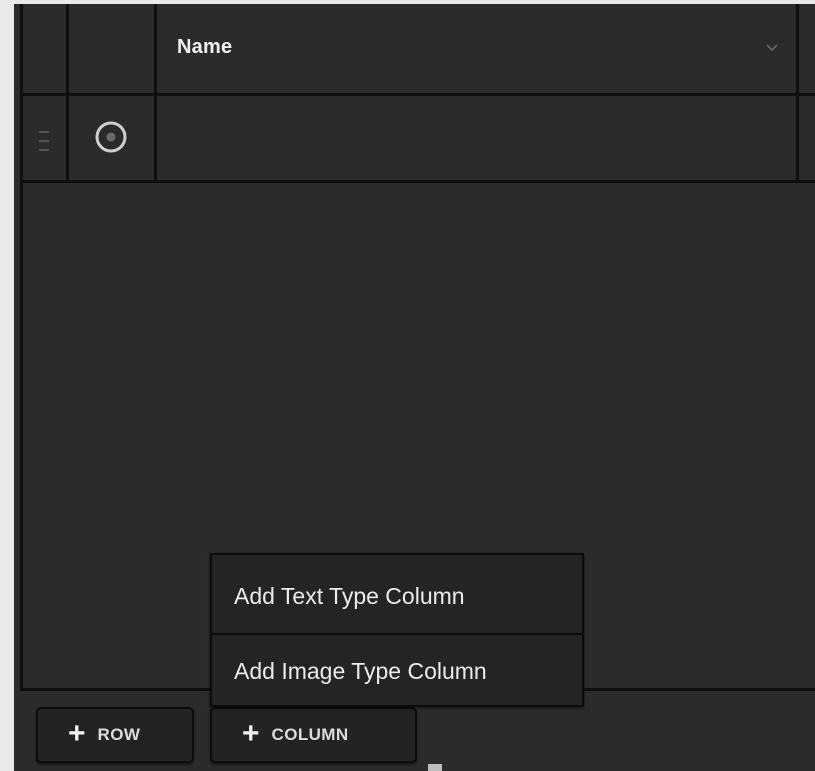 The image size is (815, 771). Describe the element at coordinates (119, 734) in the screenshot. I see `add-row-label: ROW` at that location.